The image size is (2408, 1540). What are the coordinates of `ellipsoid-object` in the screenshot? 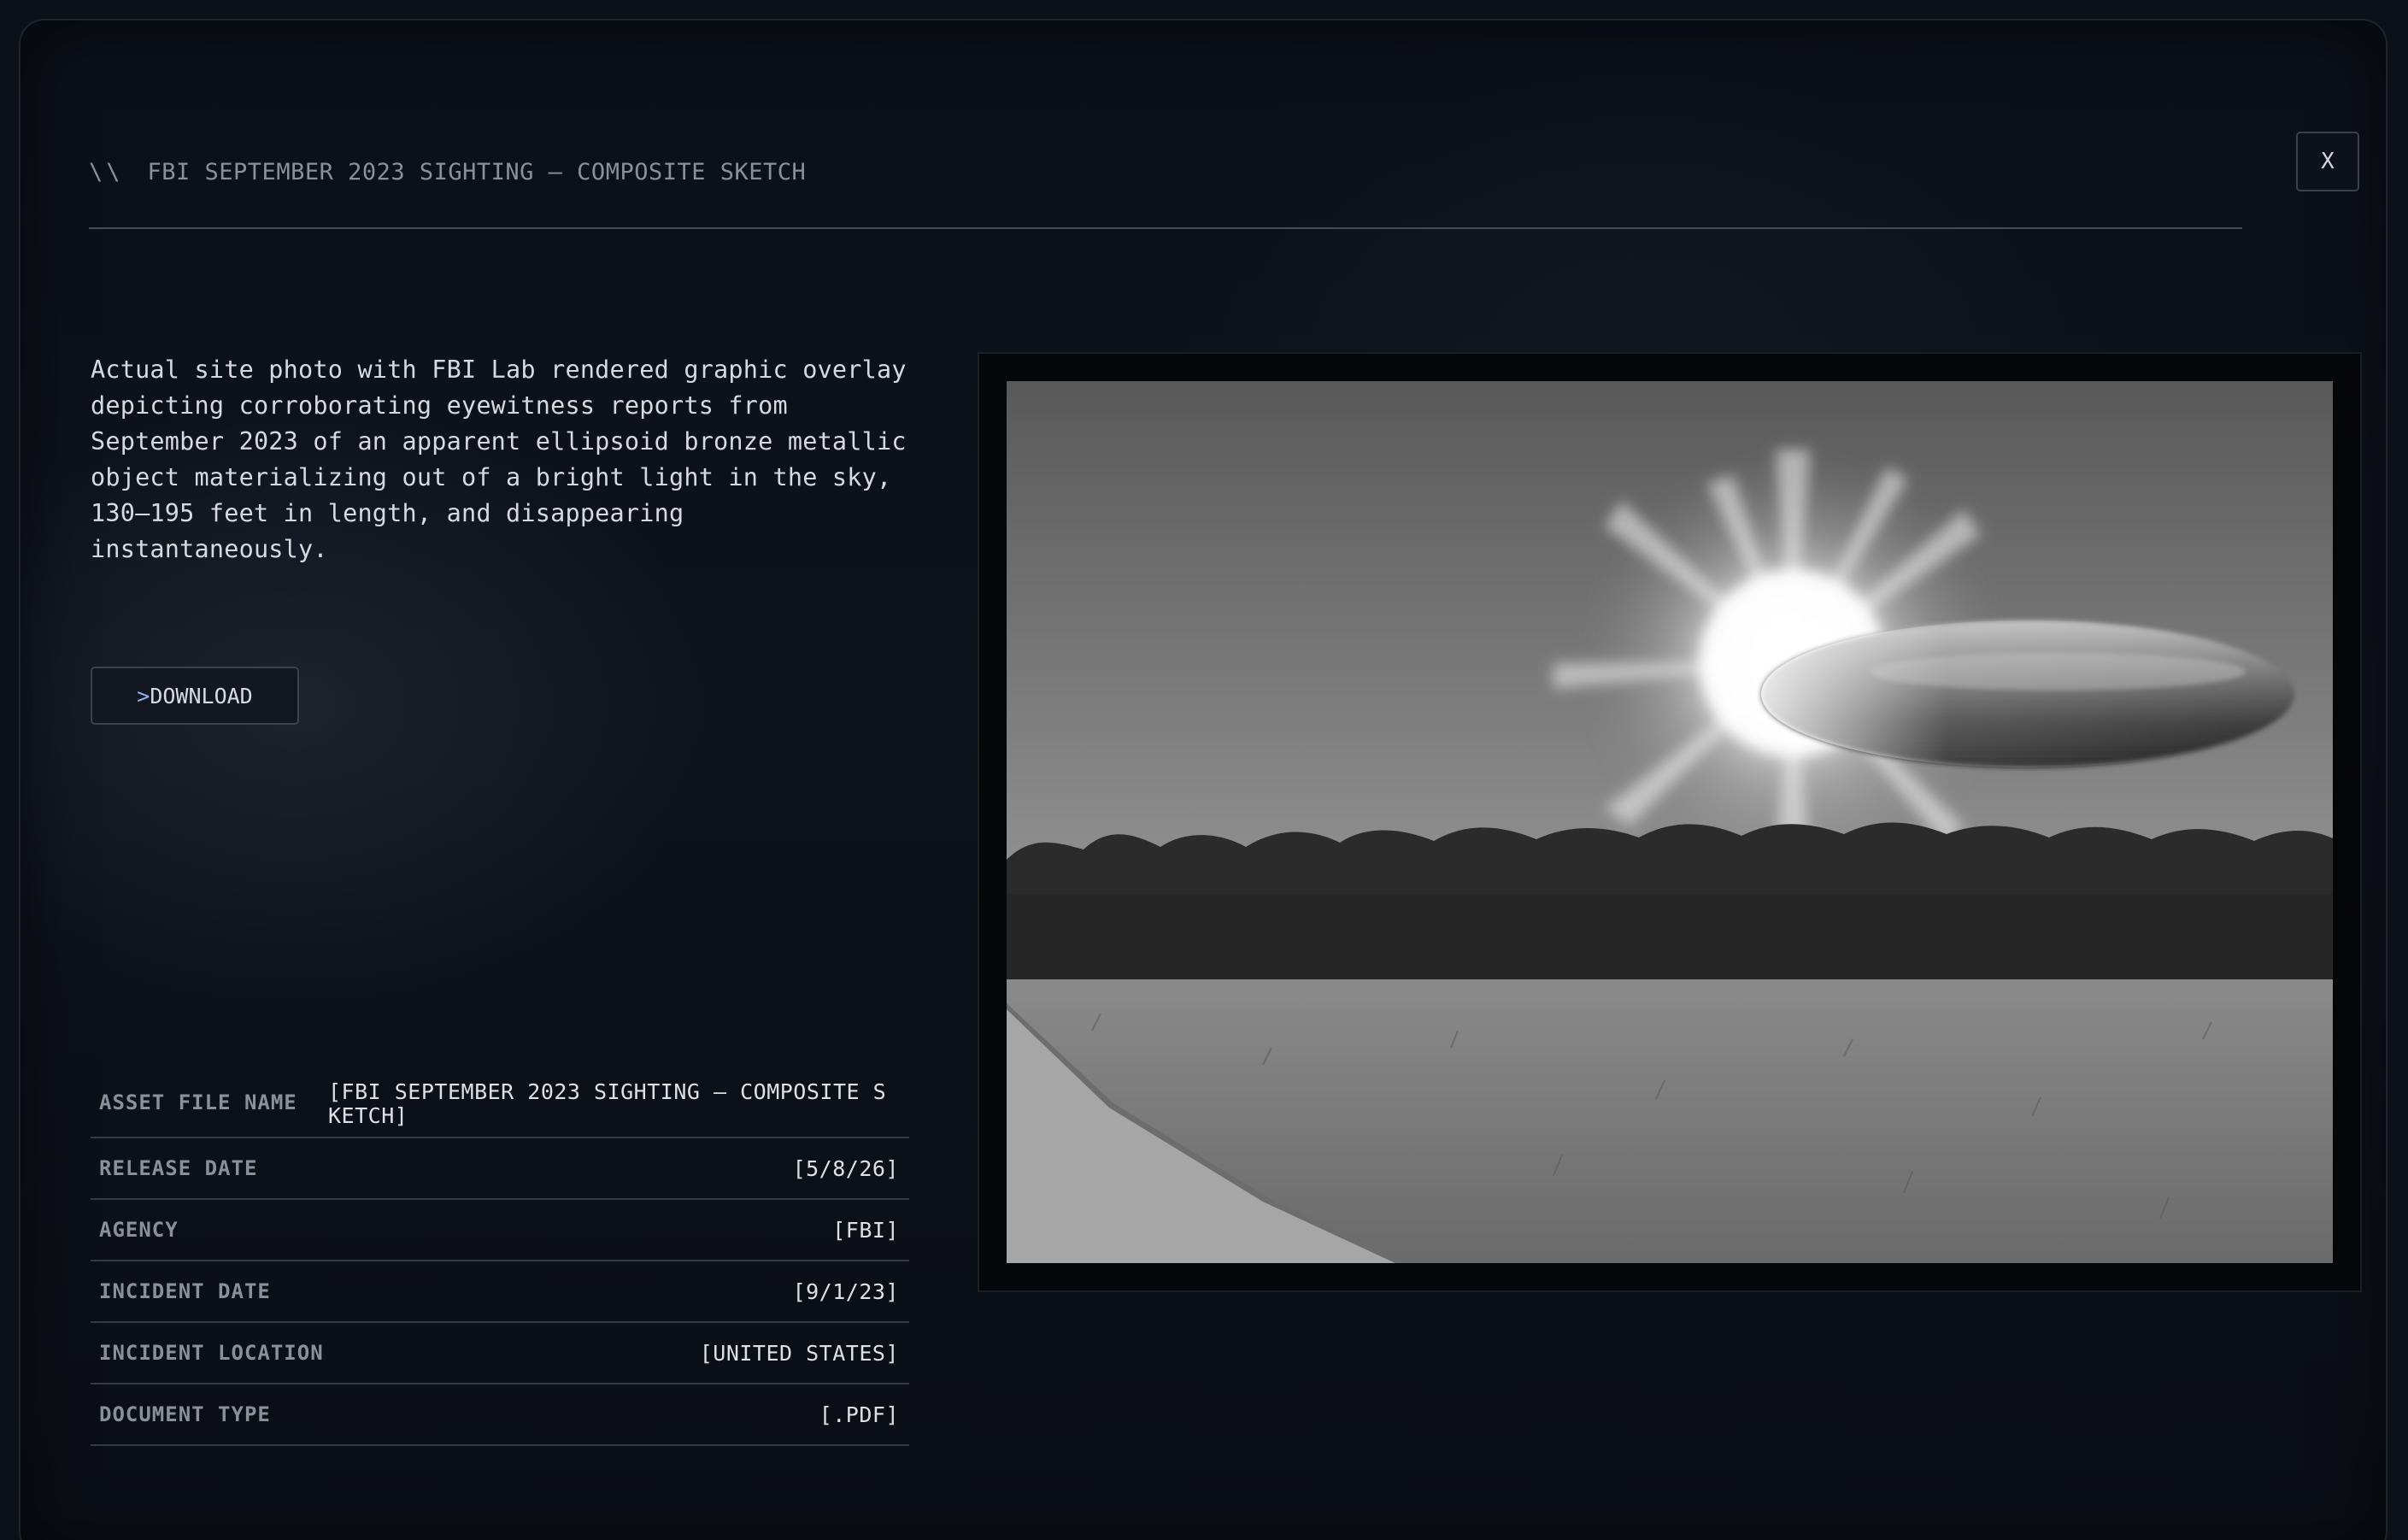 It's located at (2027, 693).